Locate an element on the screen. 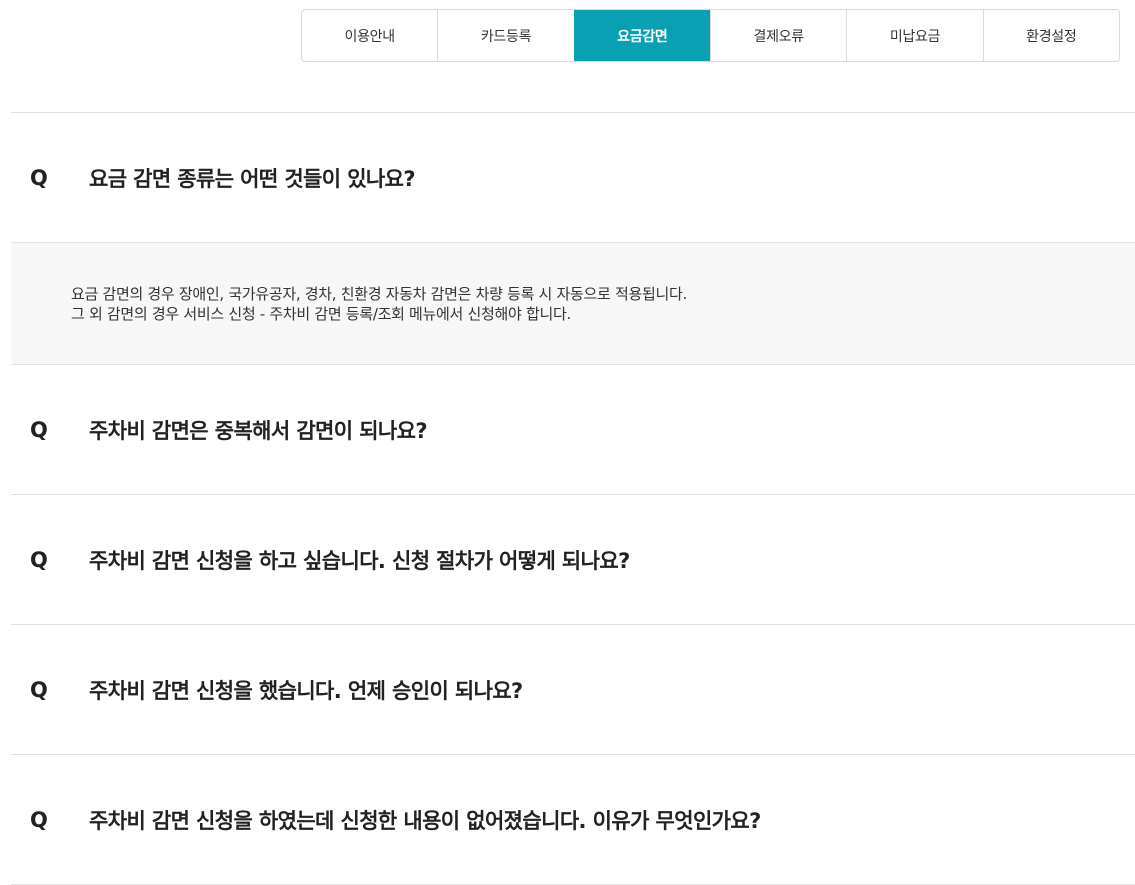 This screenshot has width=1135, height=885. faq-item: Q 주차비 감면은 중복해서 감면이 되나요? is located at coordinates (573, 430).